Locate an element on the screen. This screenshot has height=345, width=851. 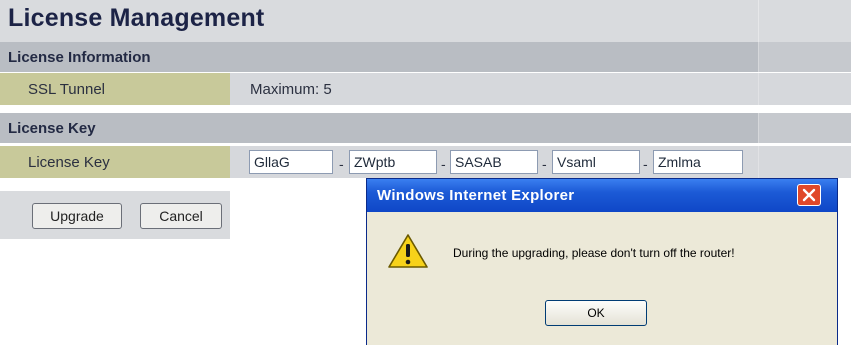
page-title: License Management is located at coordinates (136, 18).